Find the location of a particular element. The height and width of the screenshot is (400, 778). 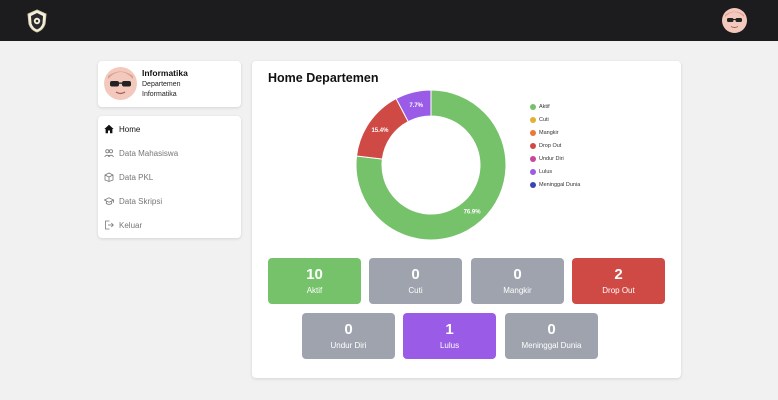

sidebar-item-label: Data PKL is located at coordinates (136, 177).